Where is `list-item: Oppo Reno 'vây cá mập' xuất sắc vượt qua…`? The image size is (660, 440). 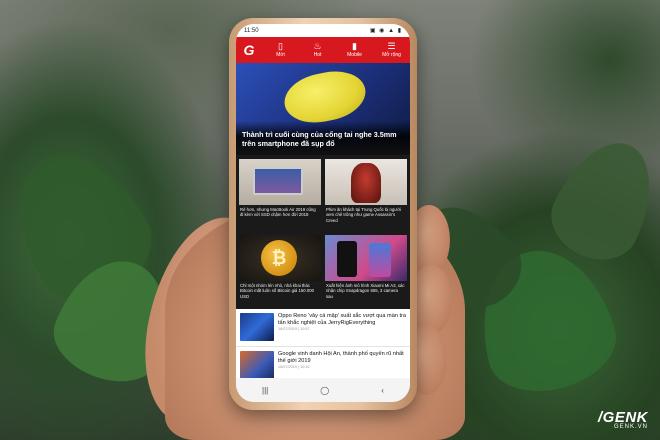 list-item: Oppo Reno 'vây cá mập' xuất sắc vượt qua… is located at coordinates (323, 328).